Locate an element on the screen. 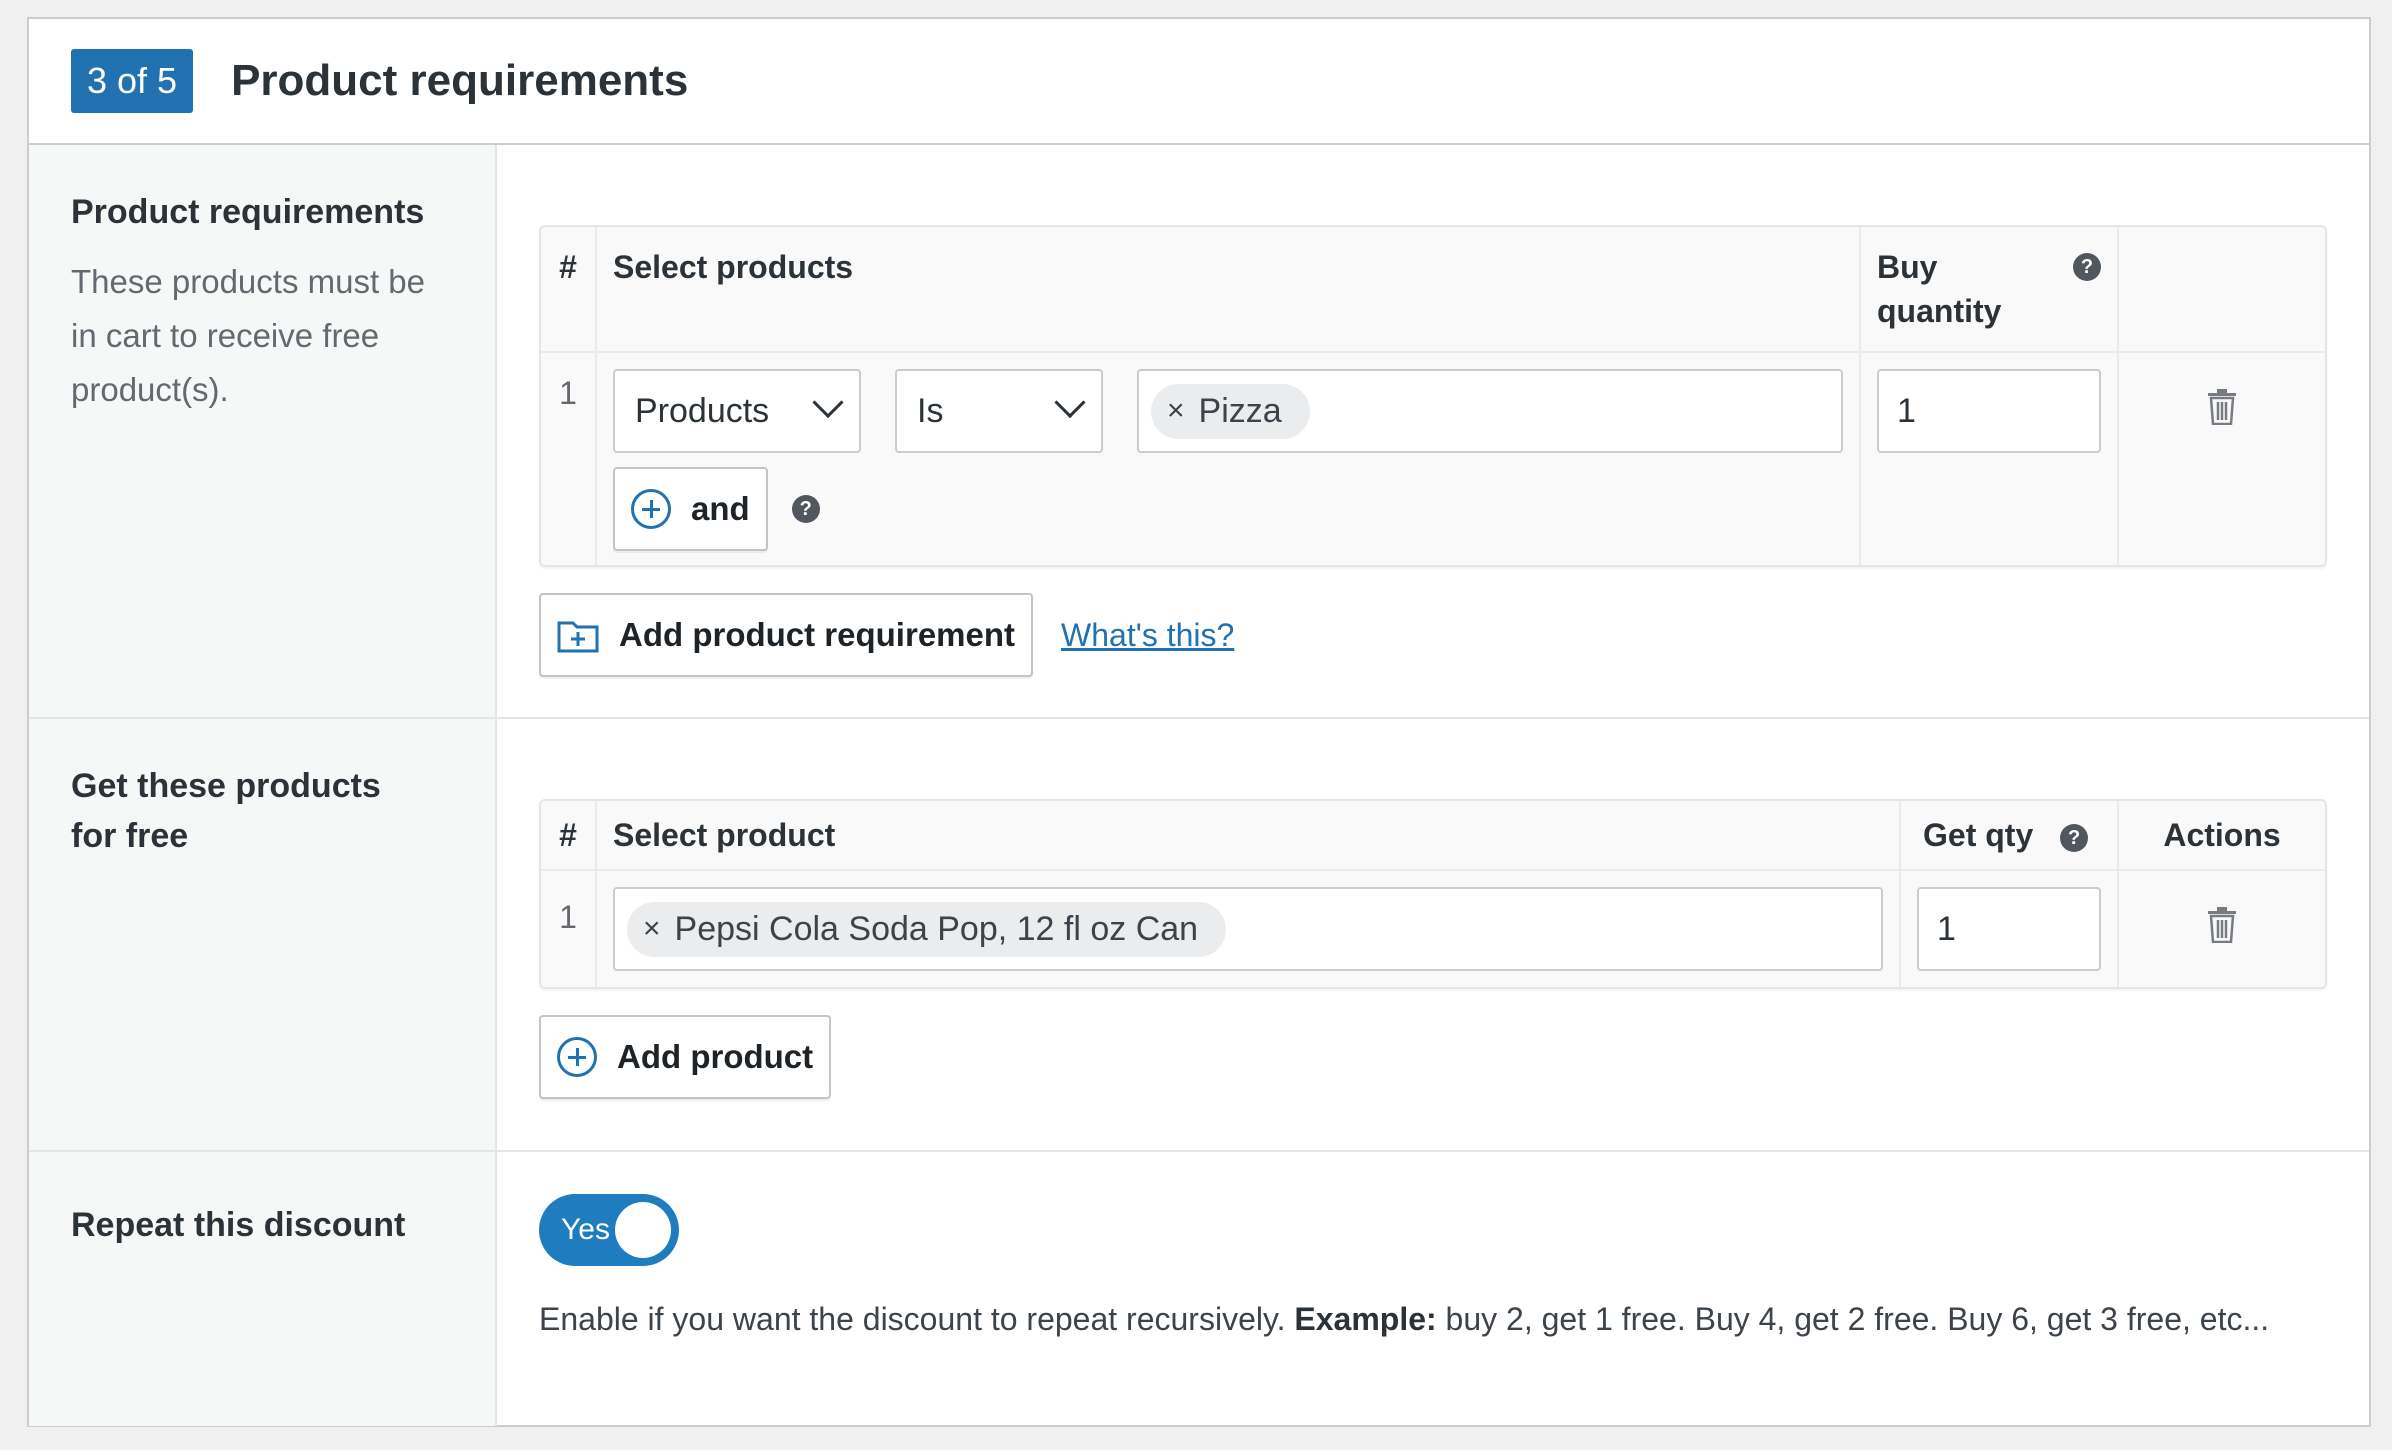 The image size is (2392, 1450). col-select-product: Select product is located at coordinates (1249, 836).